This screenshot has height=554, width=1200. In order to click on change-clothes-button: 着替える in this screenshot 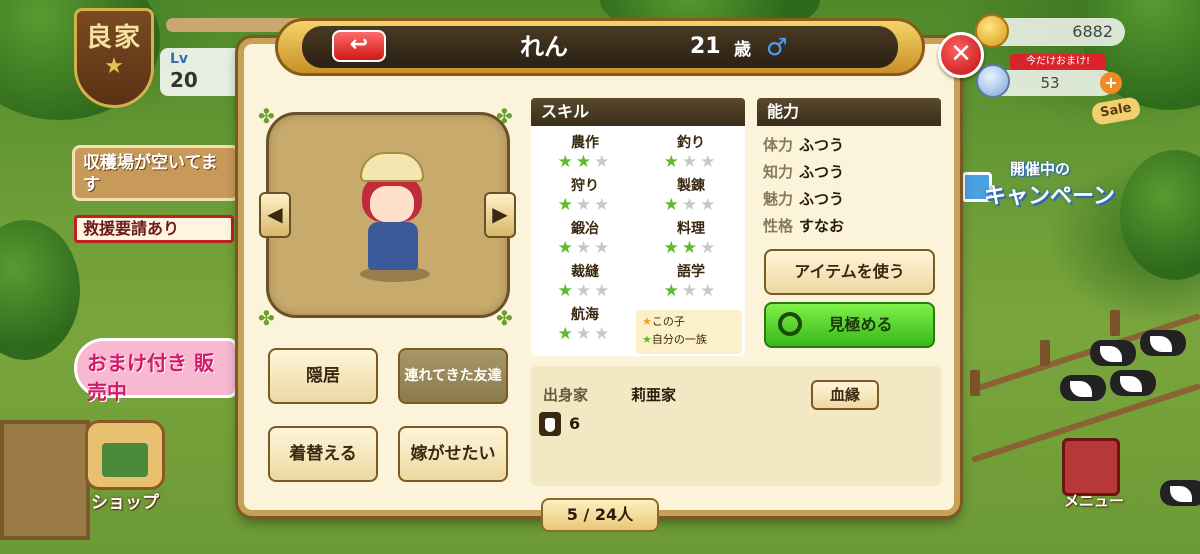, I will do `click(323, 454)`.